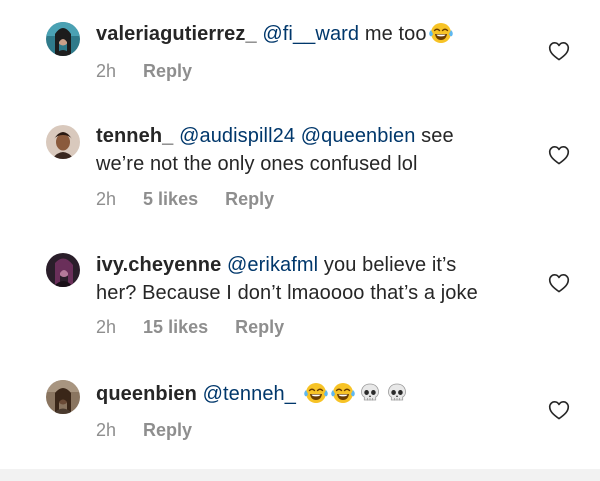 This screenshot has height=481, width=600. What do you see at coordinates (134, 136) in the screenshot?
I see `comment-username: tenneh_` at bounding box center [134, 136].